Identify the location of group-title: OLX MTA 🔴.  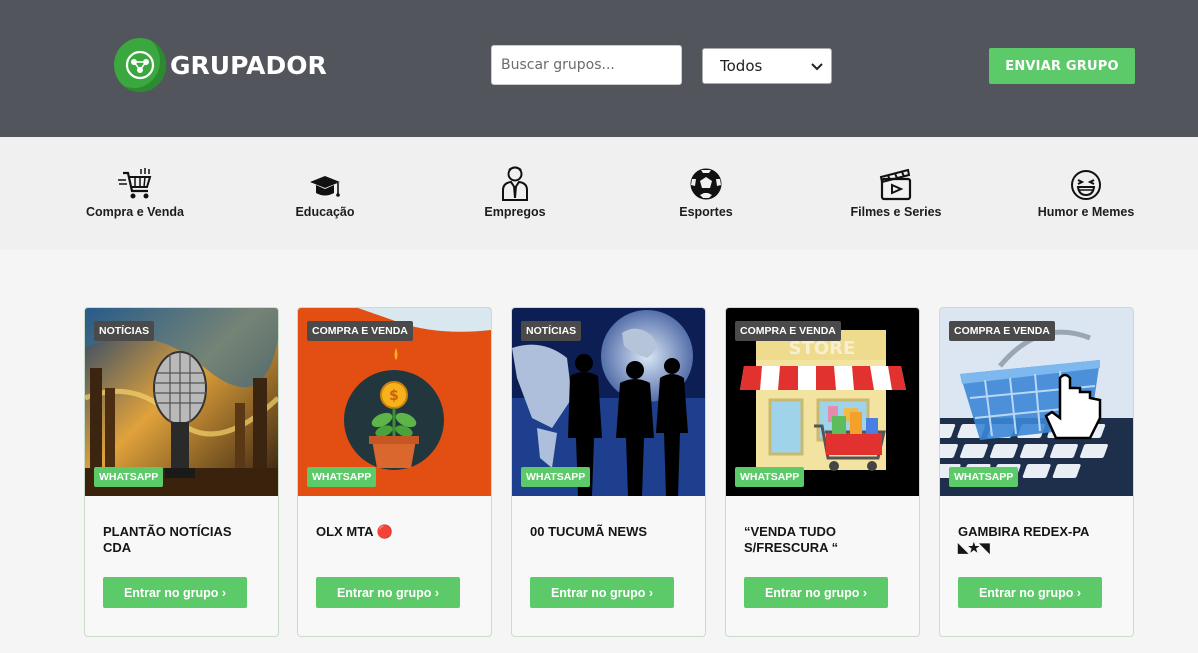
(396, 532).